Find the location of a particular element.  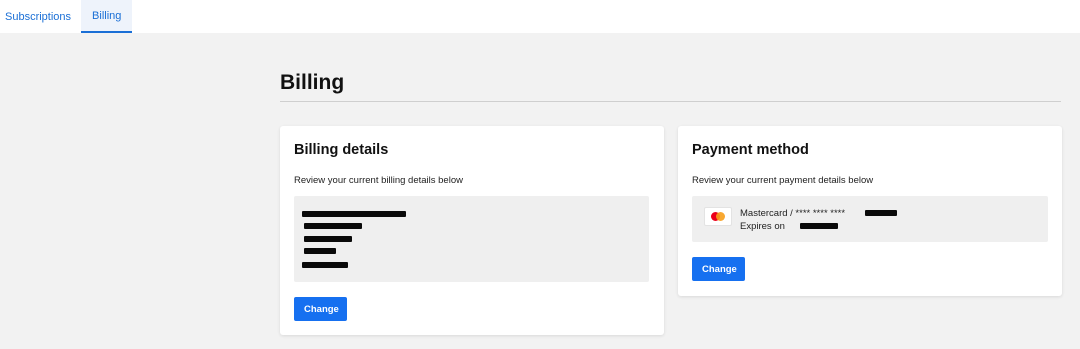

billing-details-box is located at coordinates (471, 239).